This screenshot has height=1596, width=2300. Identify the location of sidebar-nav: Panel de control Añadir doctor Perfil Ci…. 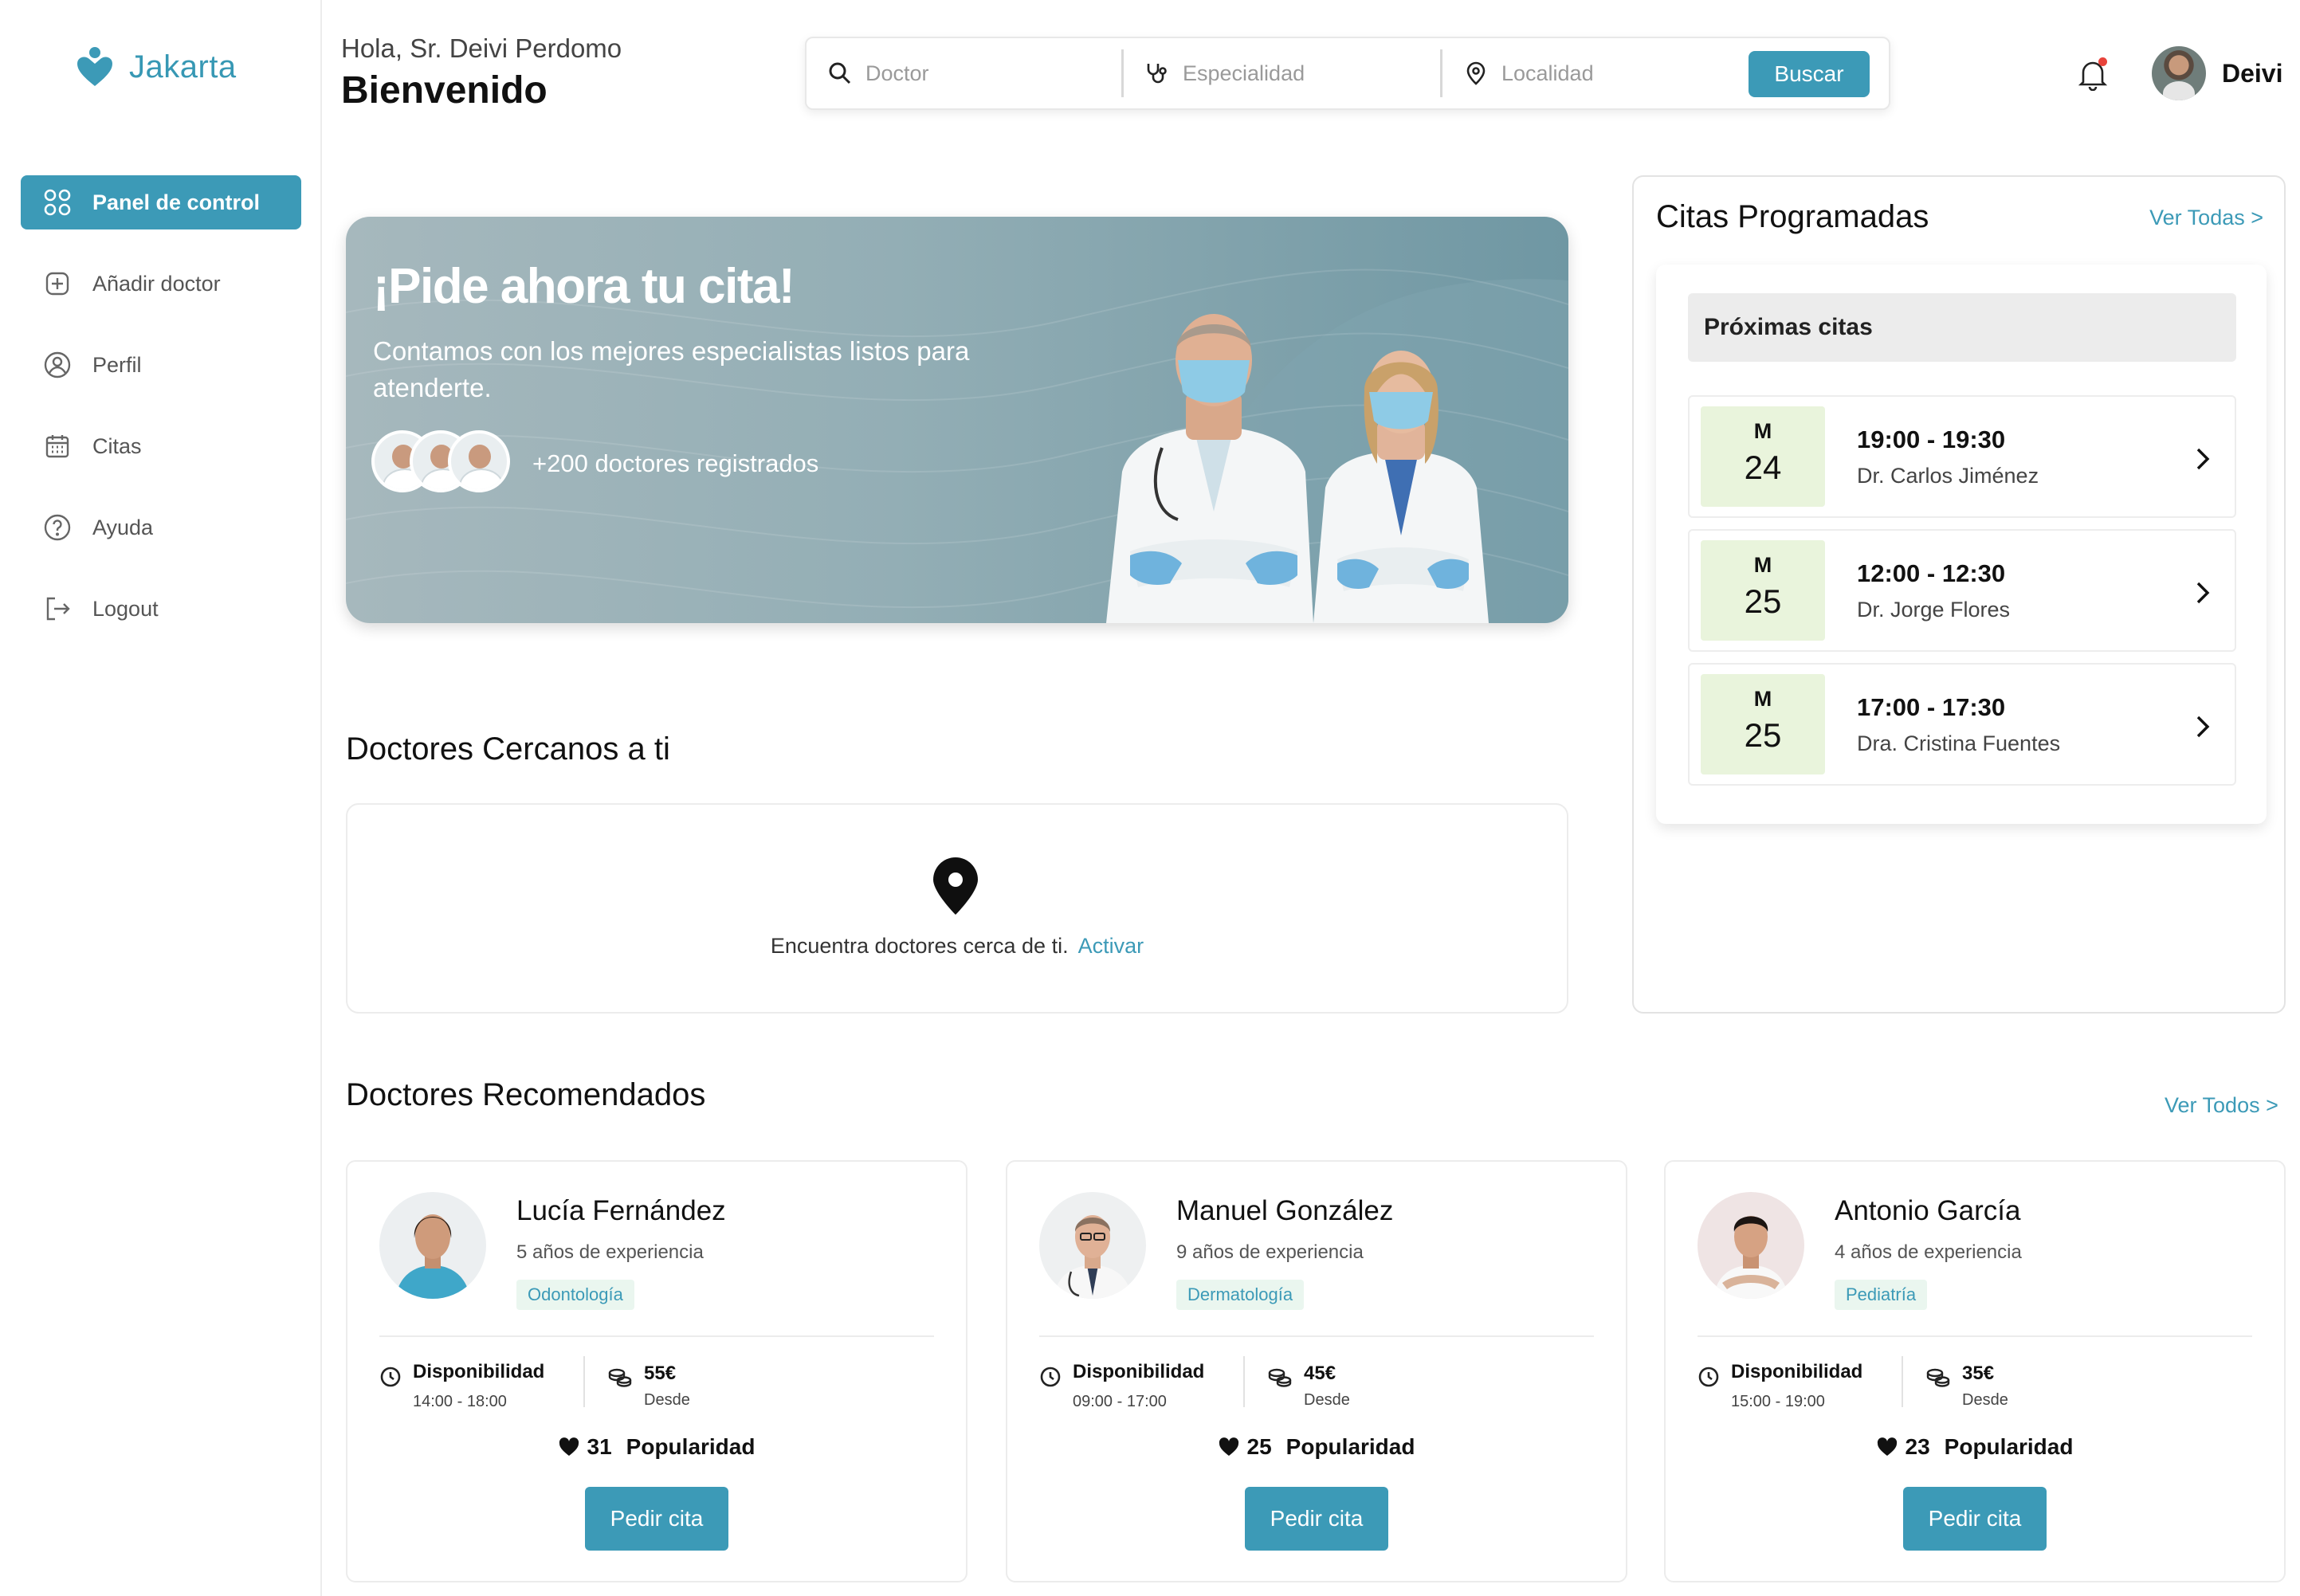
(161, 419).